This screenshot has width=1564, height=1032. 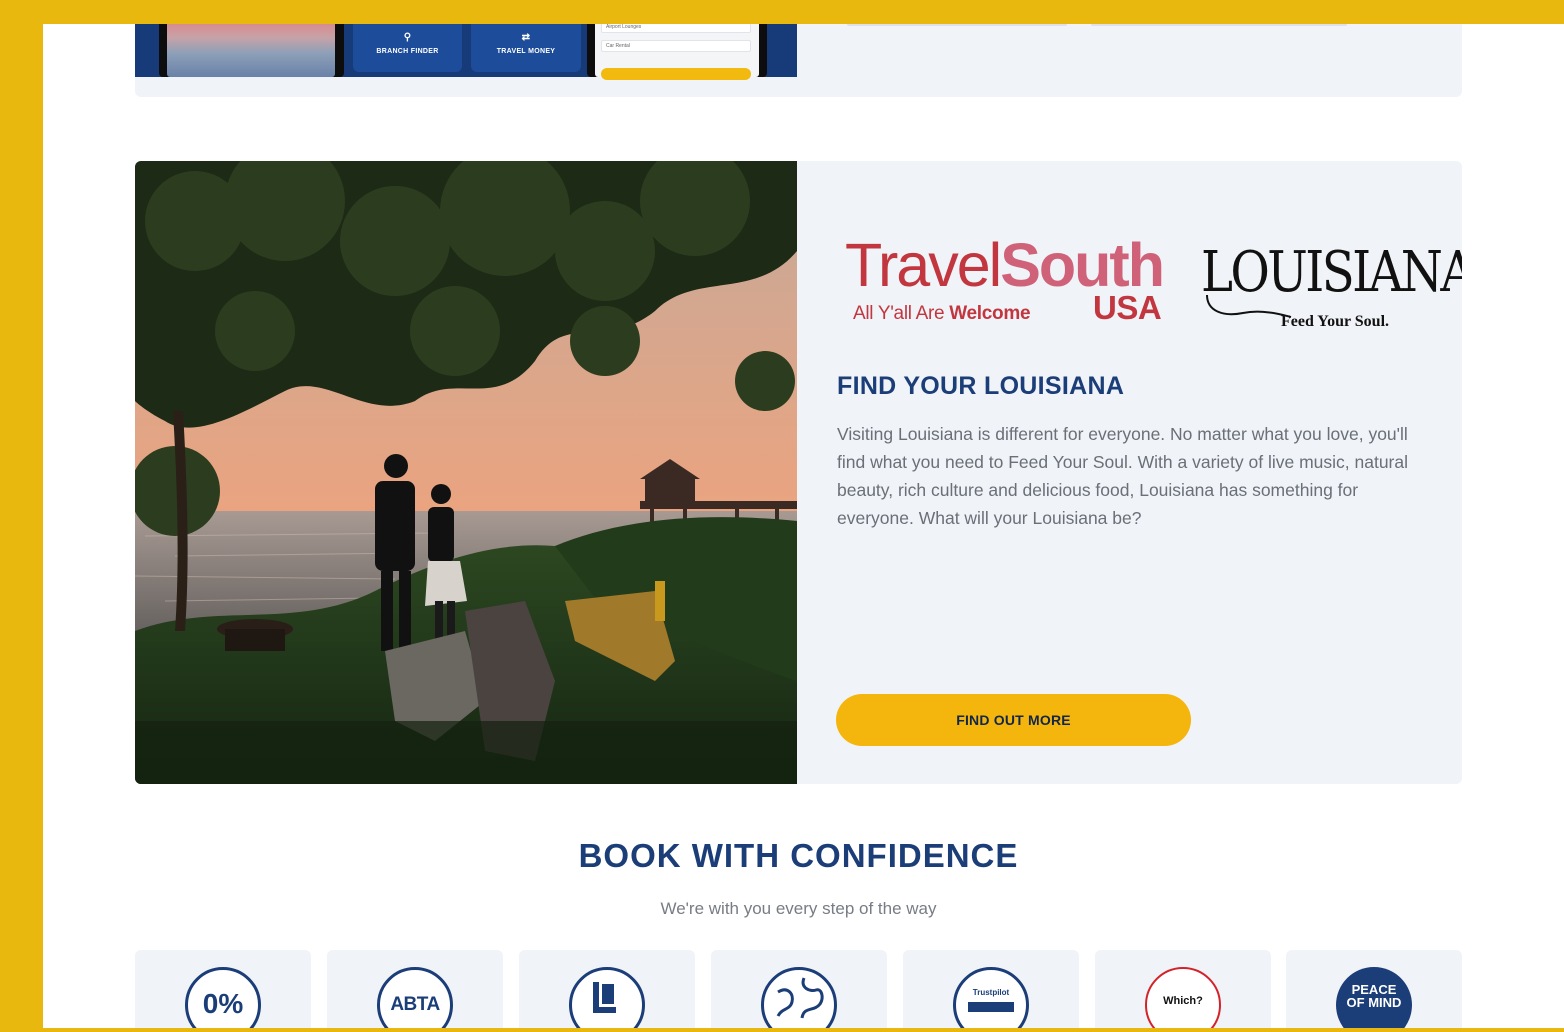 I want to click on badge-card: ABTA, so click(x=415, y=989).